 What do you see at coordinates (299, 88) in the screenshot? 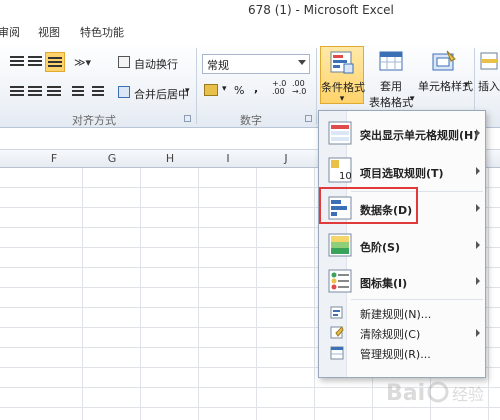
I see `decrease-decimal-button: .00 →.0` at bounding box center [299, 88].